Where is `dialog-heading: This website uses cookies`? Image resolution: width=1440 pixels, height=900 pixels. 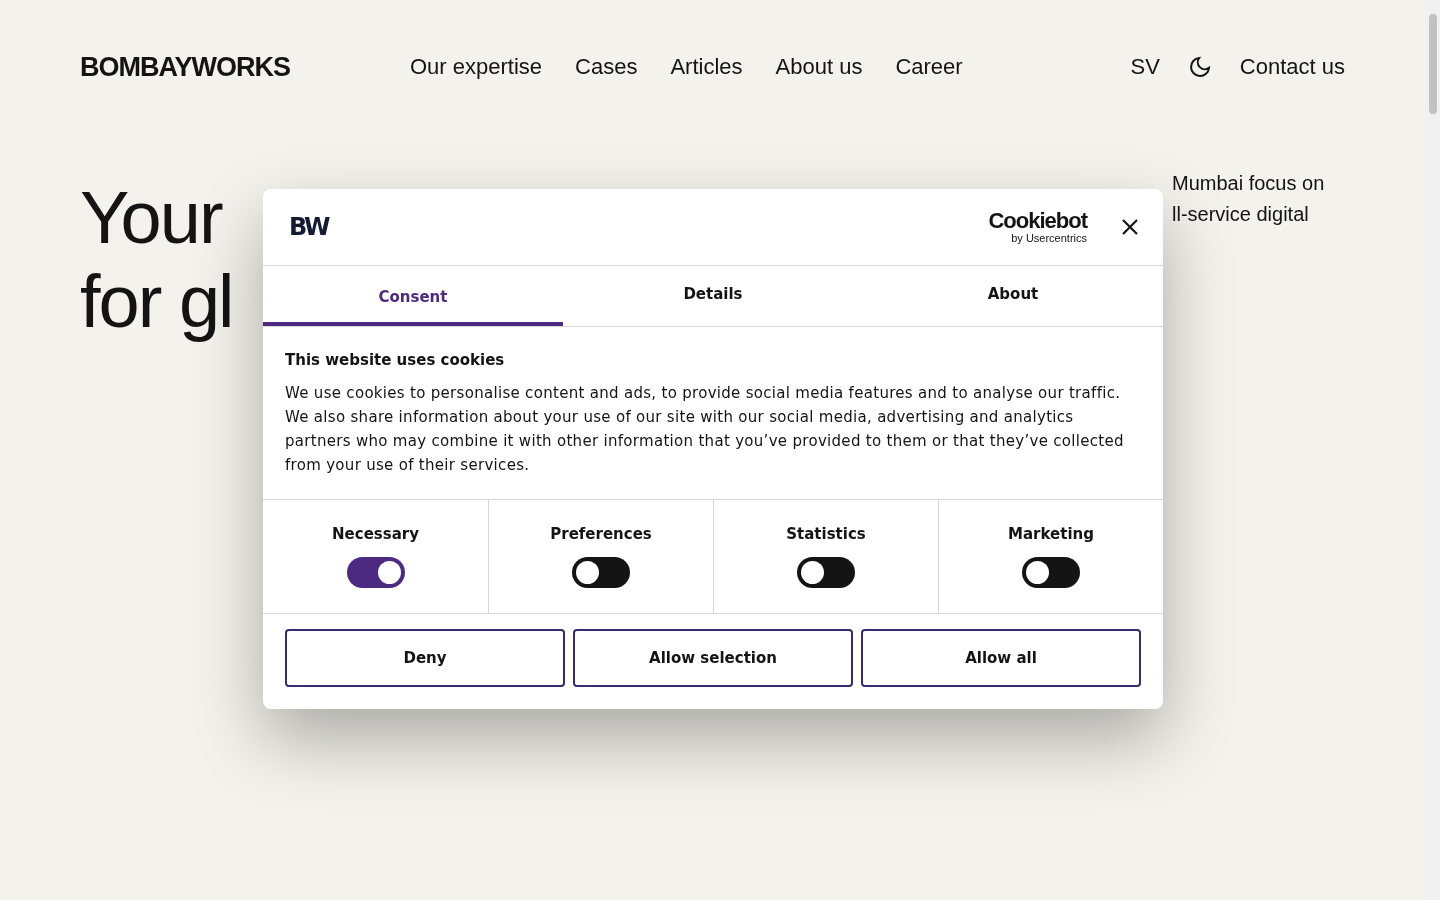
dialog-heading: This website uses cookies is located at coordinates (395, 360).